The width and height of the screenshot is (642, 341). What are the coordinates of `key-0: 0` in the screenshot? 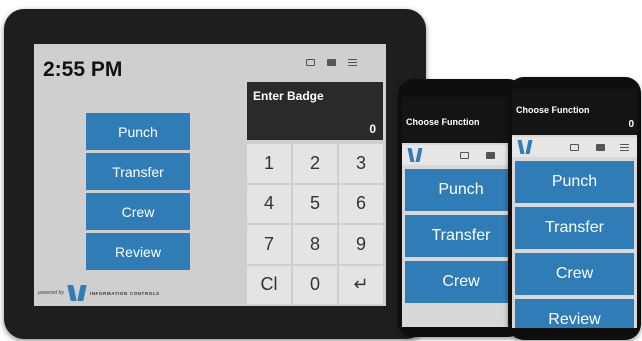 It's located at (315, 284).